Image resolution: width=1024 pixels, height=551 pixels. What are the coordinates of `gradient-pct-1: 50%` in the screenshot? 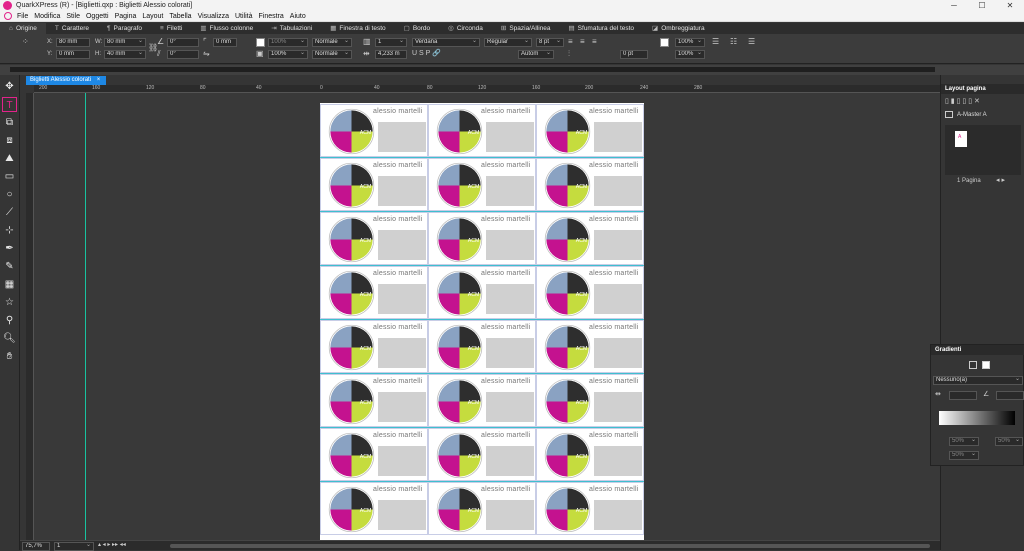 It's located at (964, 441).